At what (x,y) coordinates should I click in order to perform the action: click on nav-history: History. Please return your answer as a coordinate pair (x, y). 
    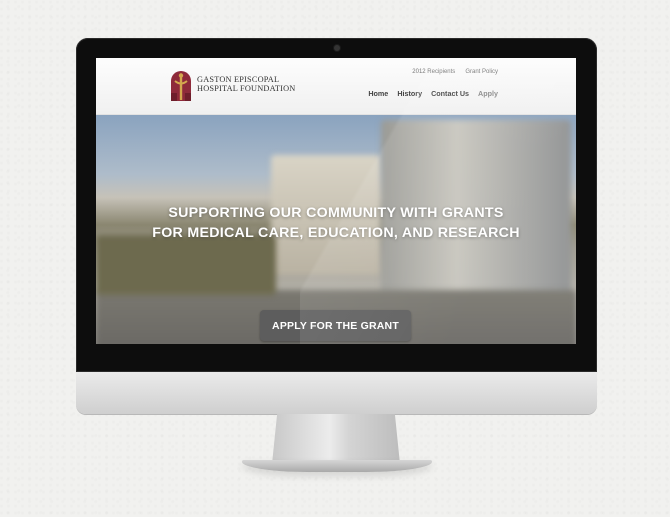
    Looking at the image, I should click on (409, 93).